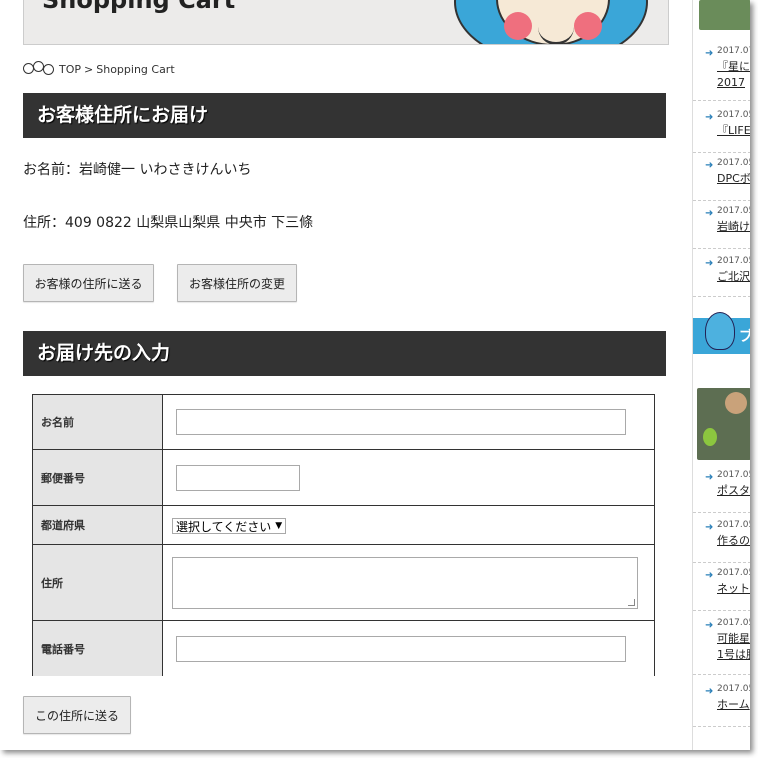  I want to click on person-face, so click(736, 403).